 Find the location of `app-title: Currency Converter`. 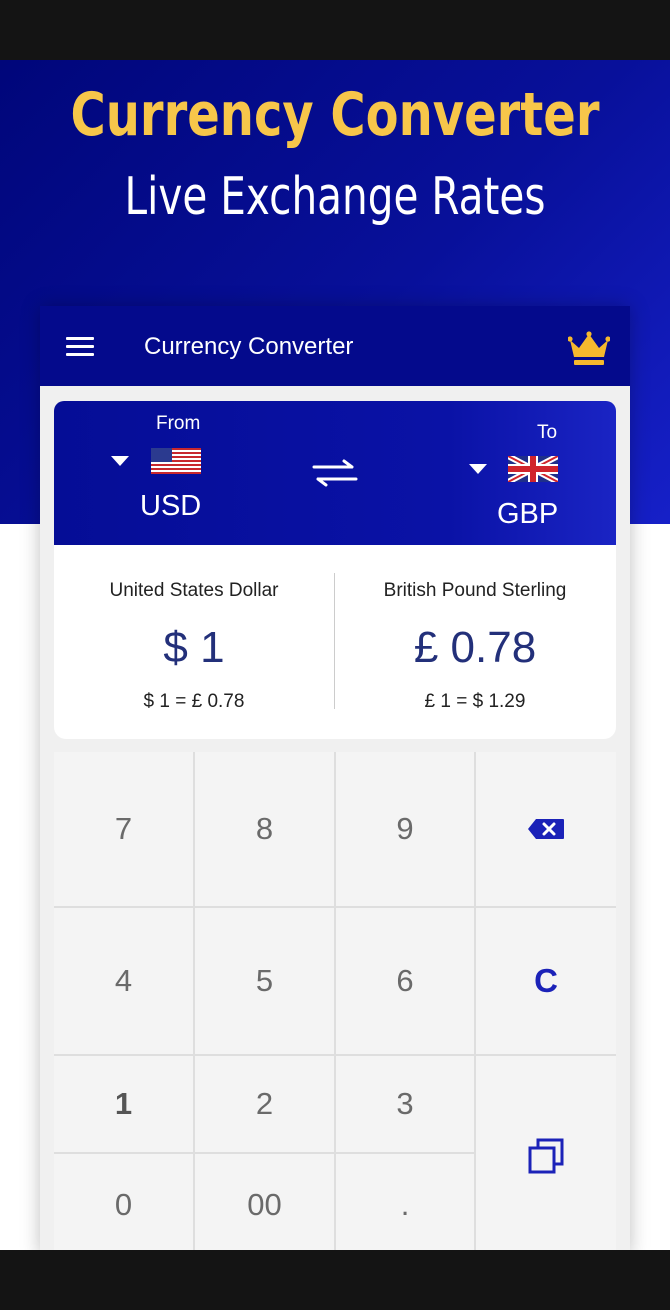

app-title: Currency Converter is located at coordinates (249, 346).